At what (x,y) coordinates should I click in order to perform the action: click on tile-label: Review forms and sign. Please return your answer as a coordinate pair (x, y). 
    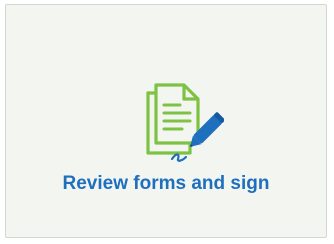
    Looking at the image, I should click on (166, 183).